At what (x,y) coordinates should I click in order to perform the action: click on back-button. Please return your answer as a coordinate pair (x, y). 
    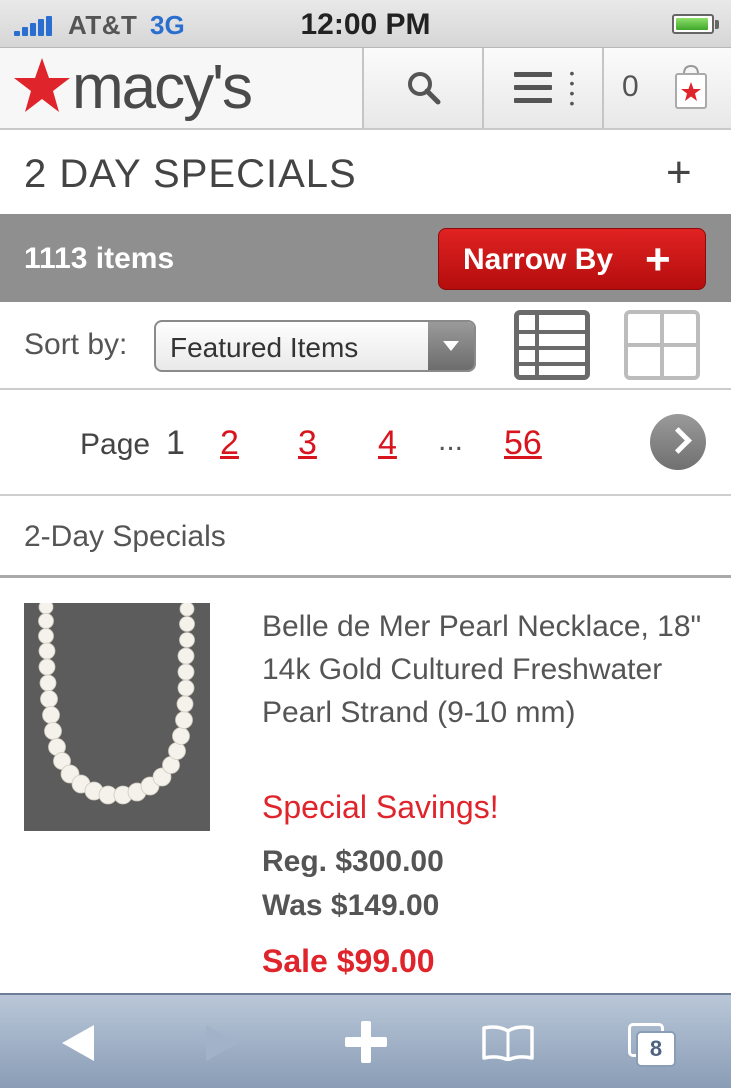
    Looking at the image, I should click on (85, 1041).